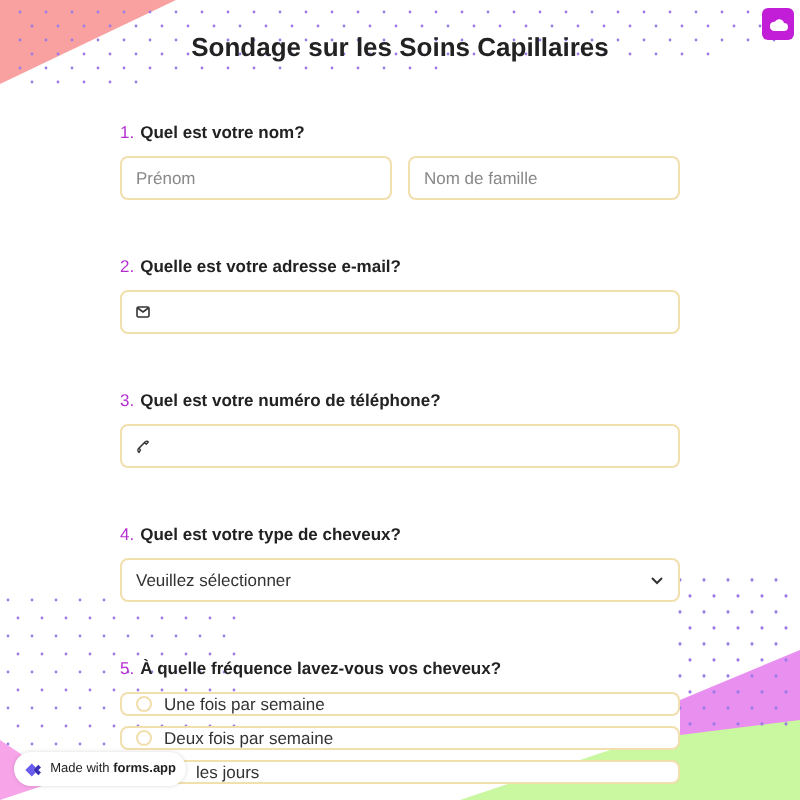  What do you see at coordinates (270, 267) in the screenshot?
I see `question-label: Quelle est votre adresse e-mail?` at bounding box center [270, 267].